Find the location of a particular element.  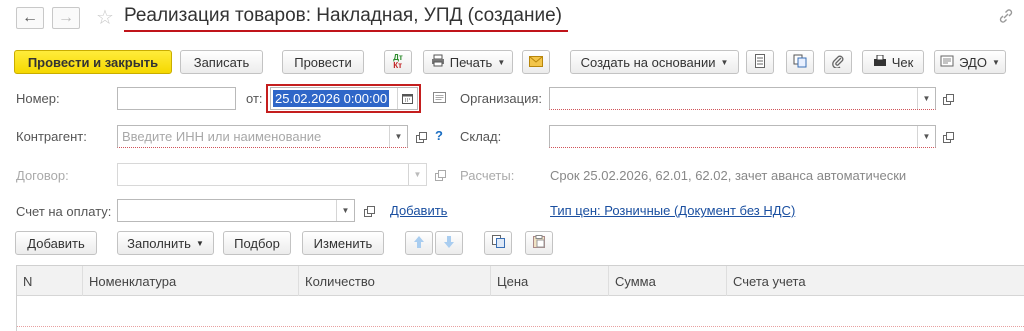

comment-icon is located at coordinates (439, 98).